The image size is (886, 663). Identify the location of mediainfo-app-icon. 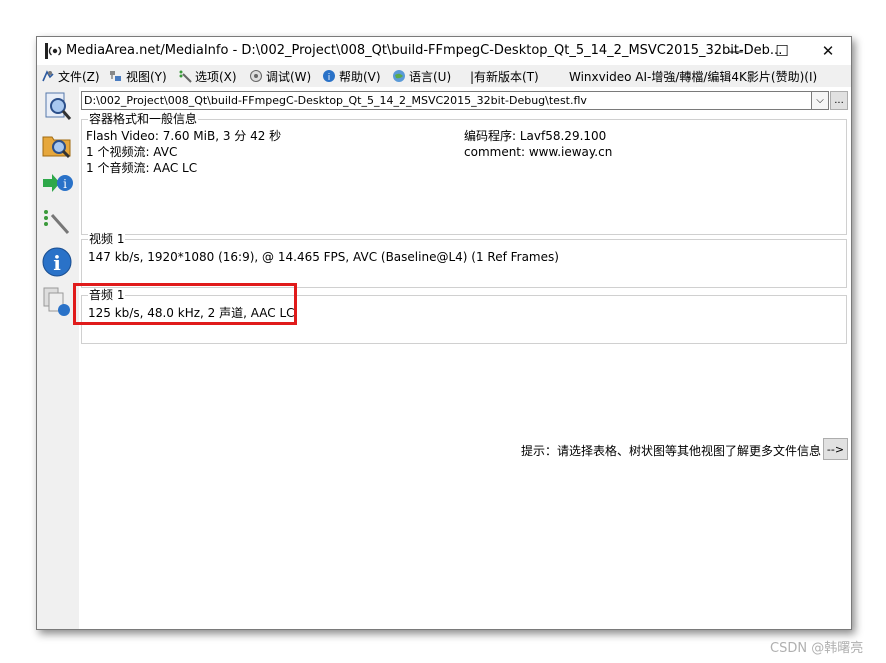
(53, 51).